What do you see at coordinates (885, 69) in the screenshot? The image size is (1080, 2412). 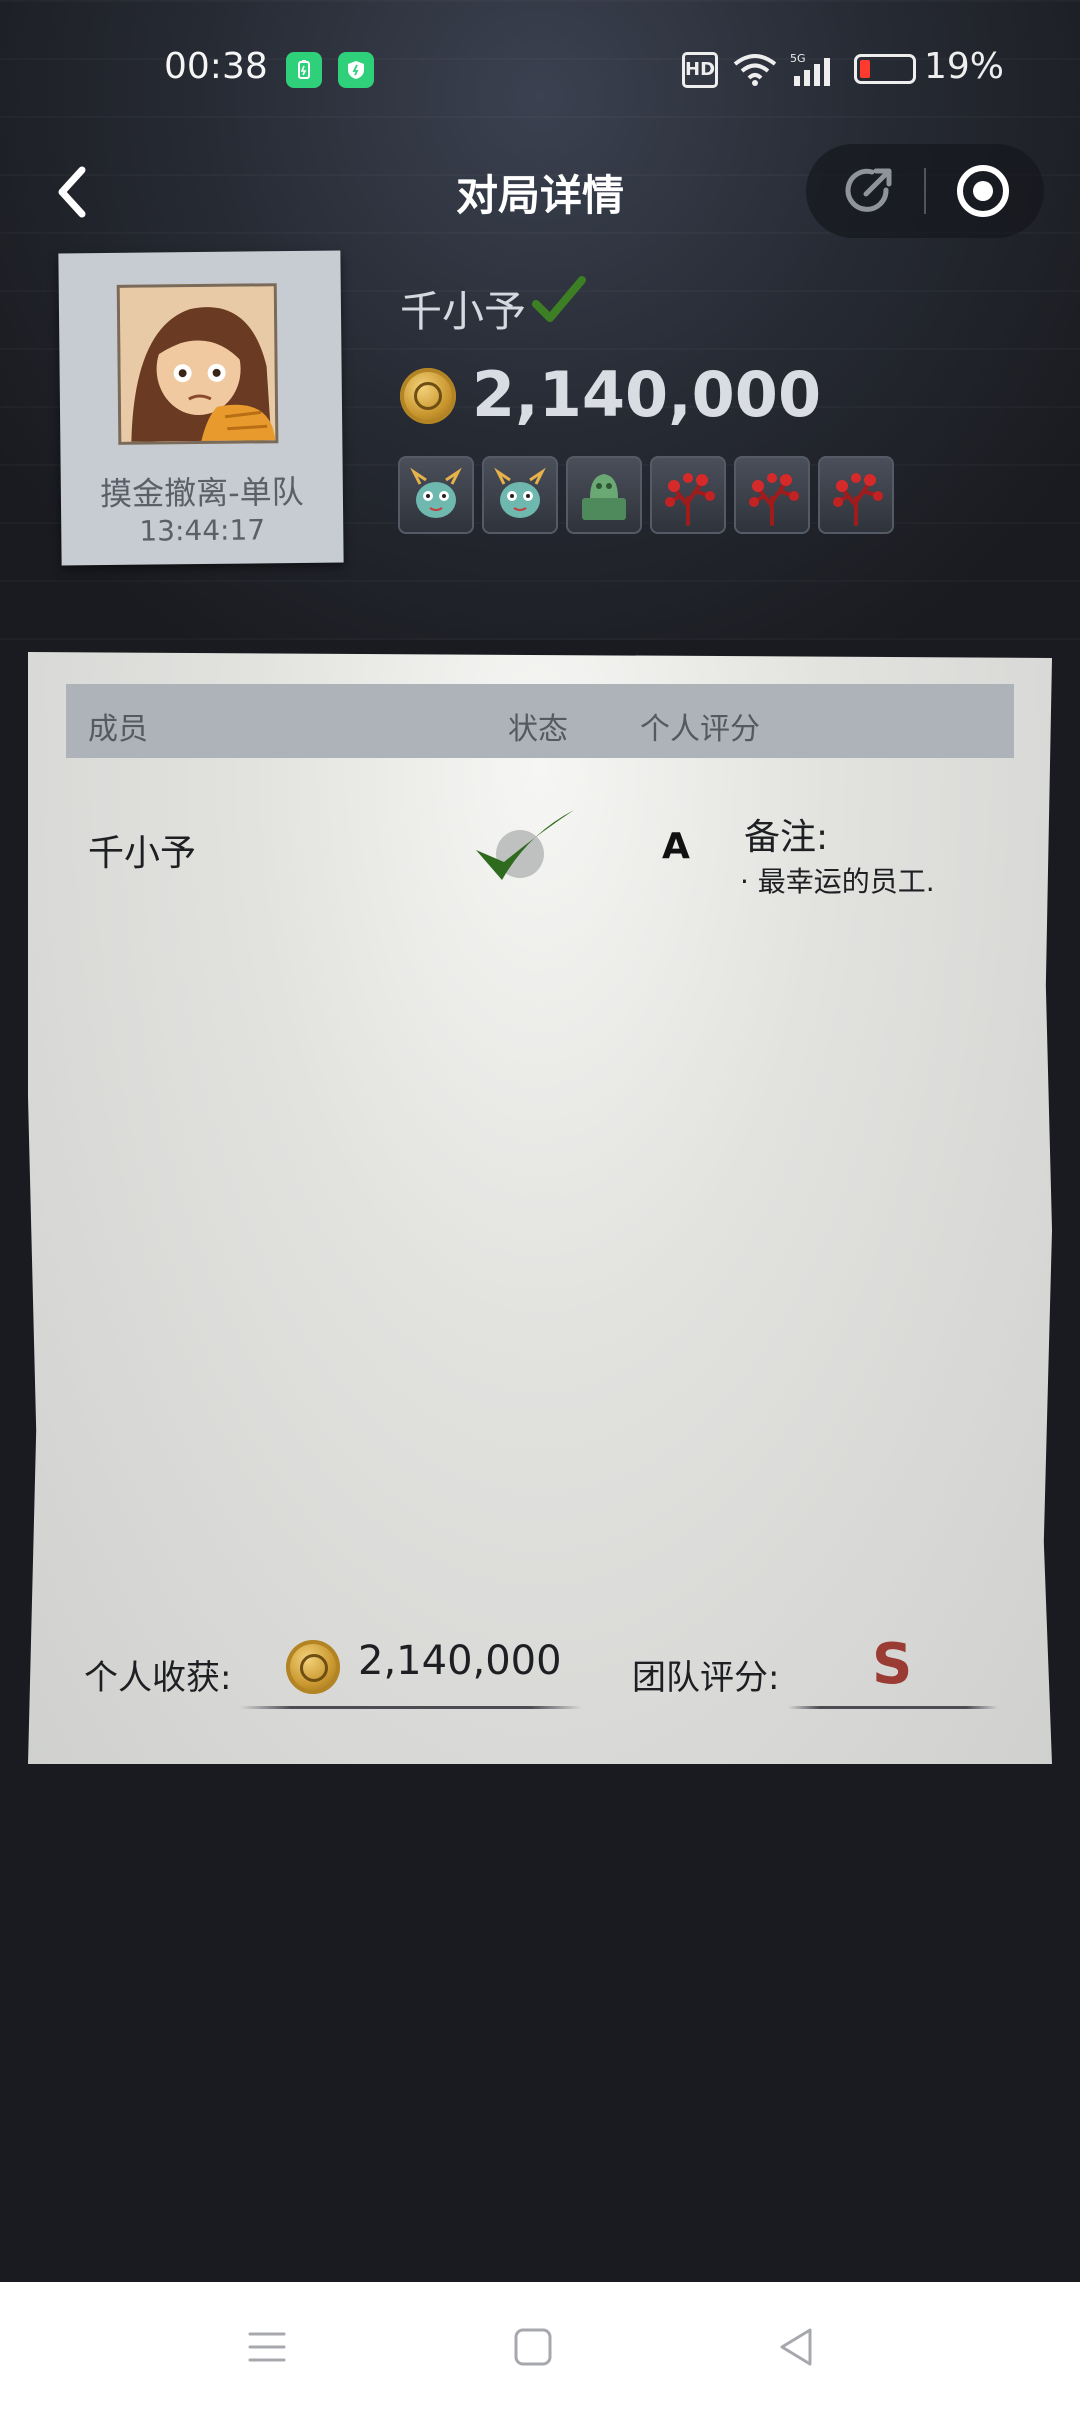 I see `battery-icon` at bounding box center [885, 69].